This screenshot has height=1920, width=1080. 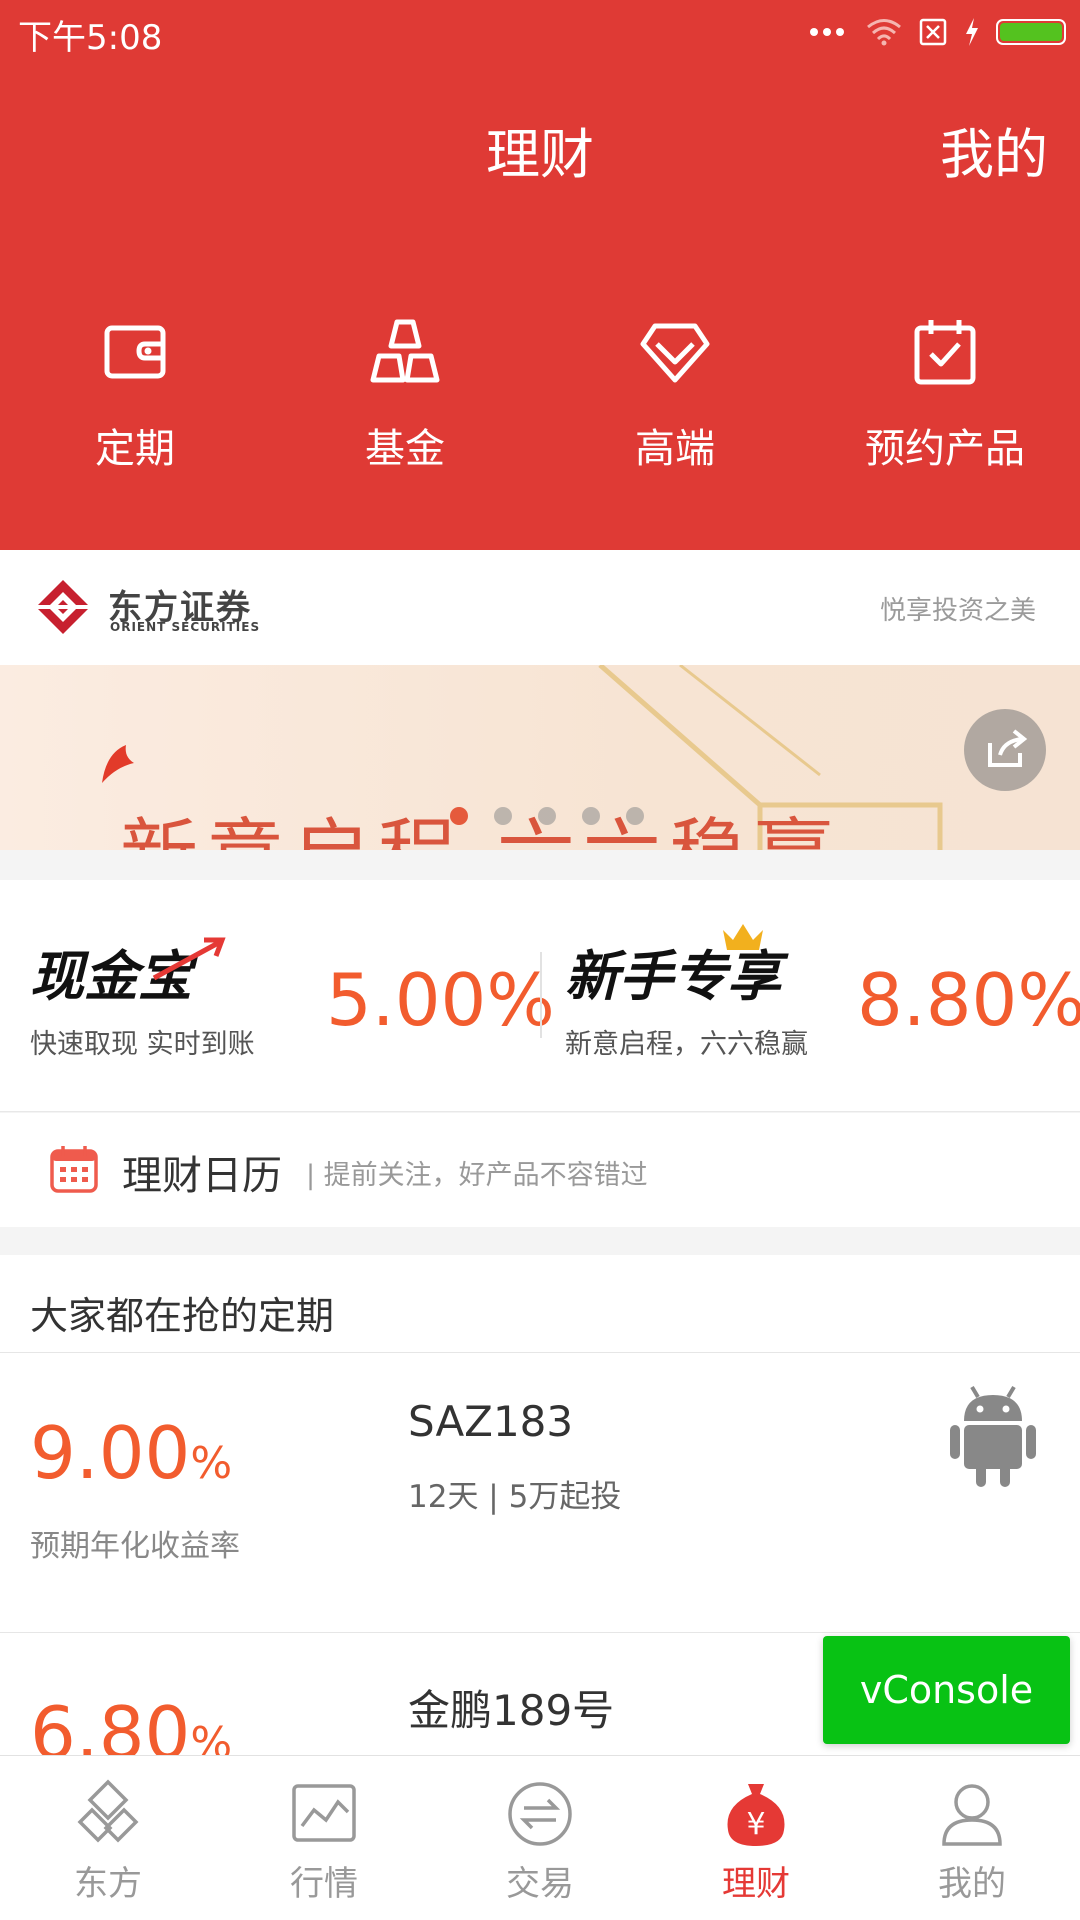 I want to click on product-name: SAZ183, so click(x=491, y=1421).